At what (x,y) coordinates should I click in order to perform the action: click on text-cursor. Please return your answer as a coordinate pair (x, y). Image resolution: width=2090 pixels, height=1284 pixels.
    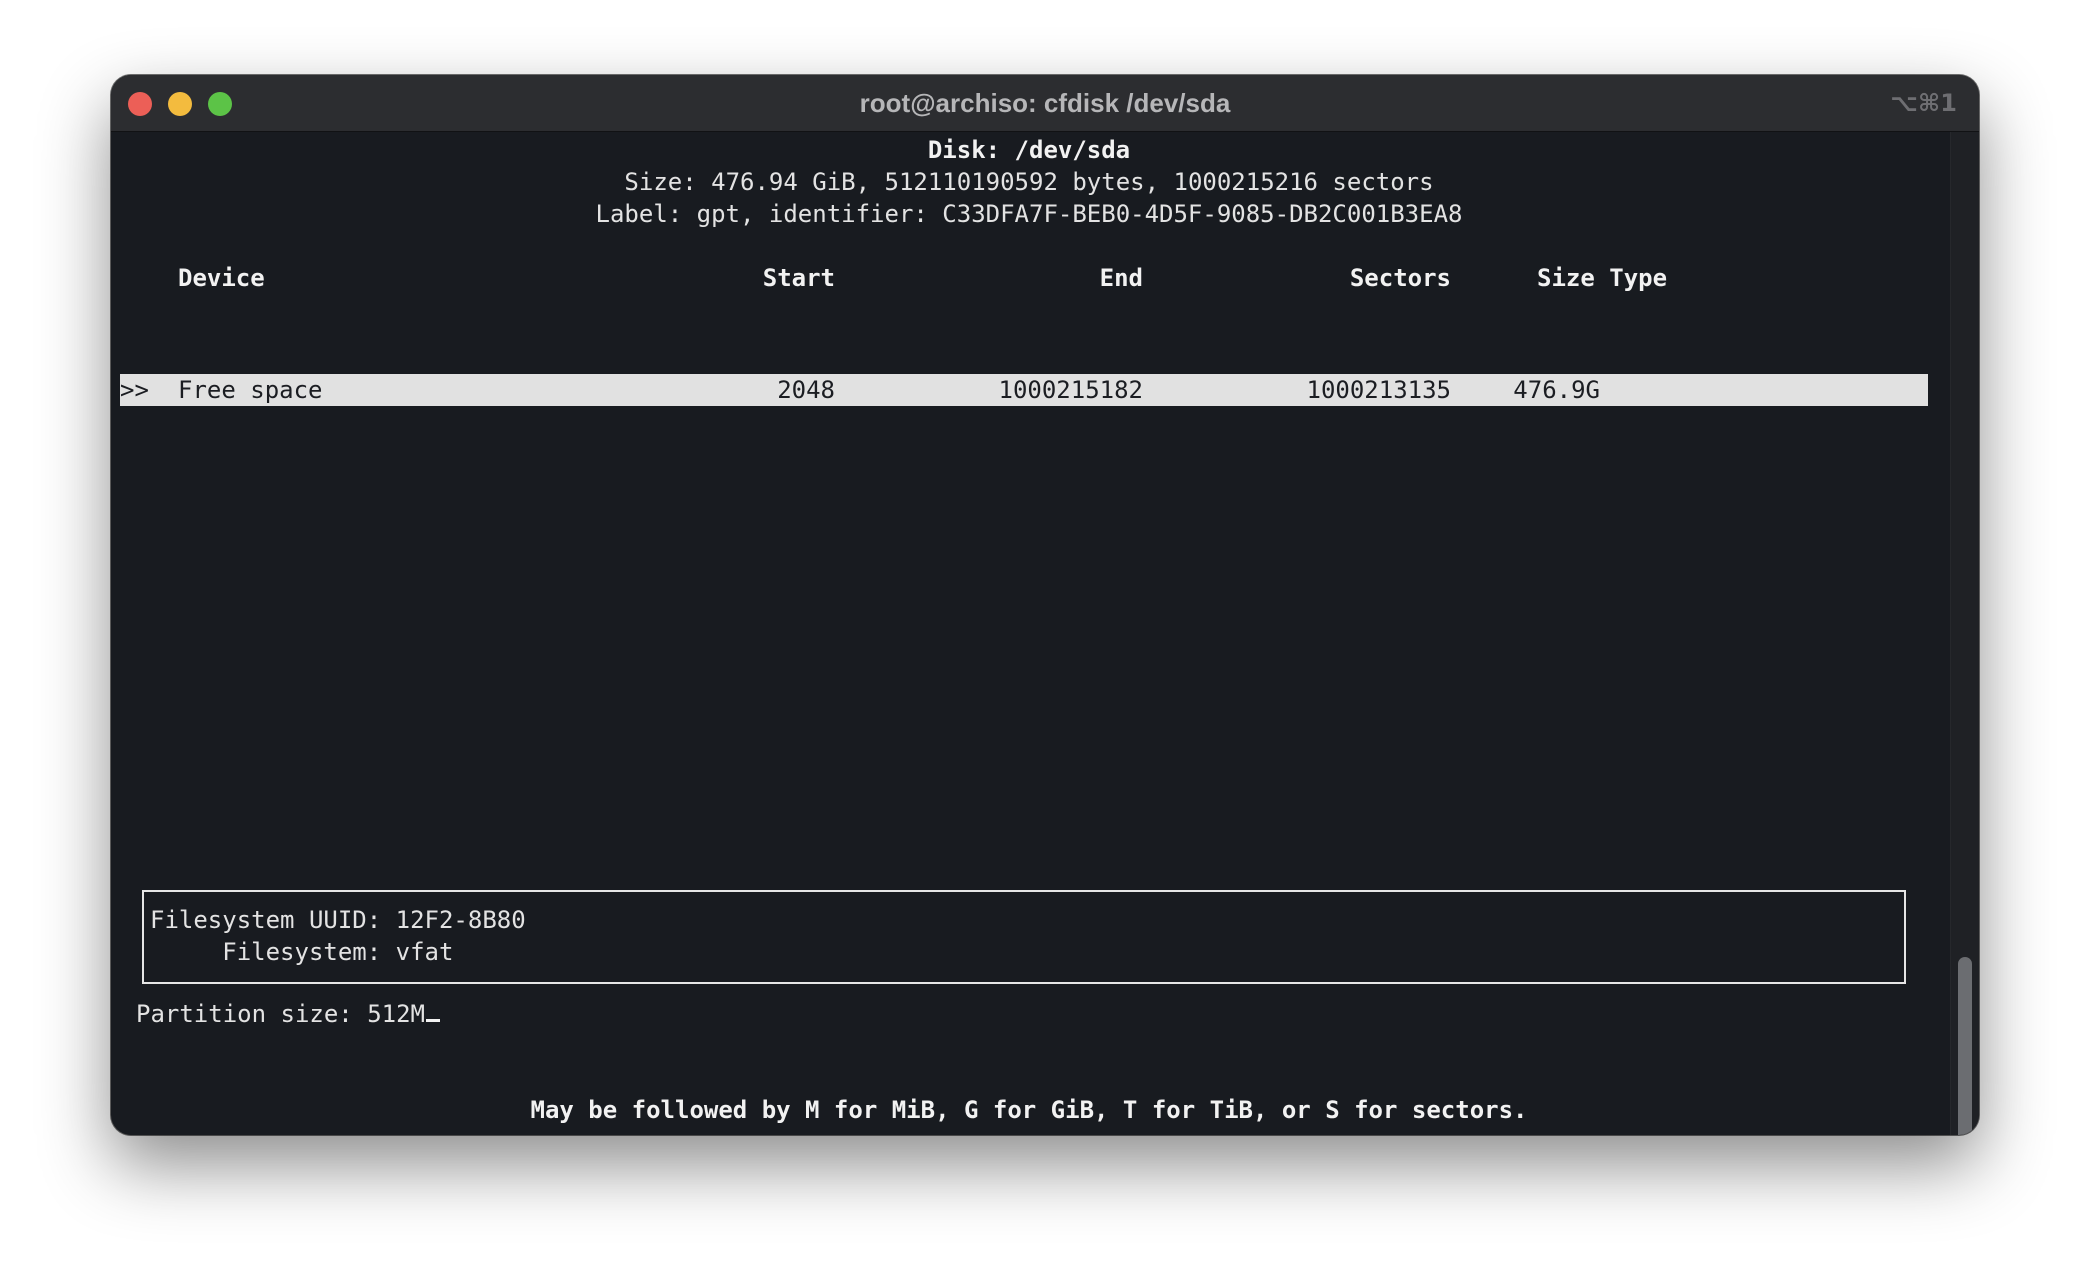
    Looking at the image, I should click on (432, 1020).